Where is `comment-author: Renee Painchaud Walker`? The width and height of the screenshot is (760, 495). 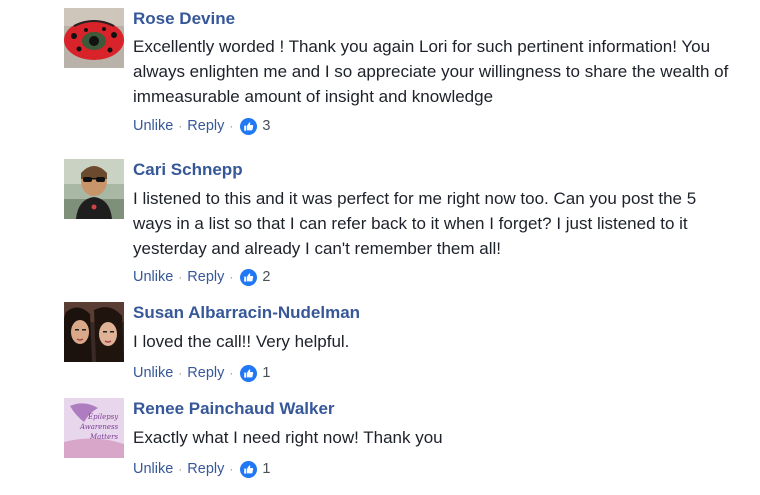
comment-author: Renee Painchaud Walker is located at coordinates (234, 409).